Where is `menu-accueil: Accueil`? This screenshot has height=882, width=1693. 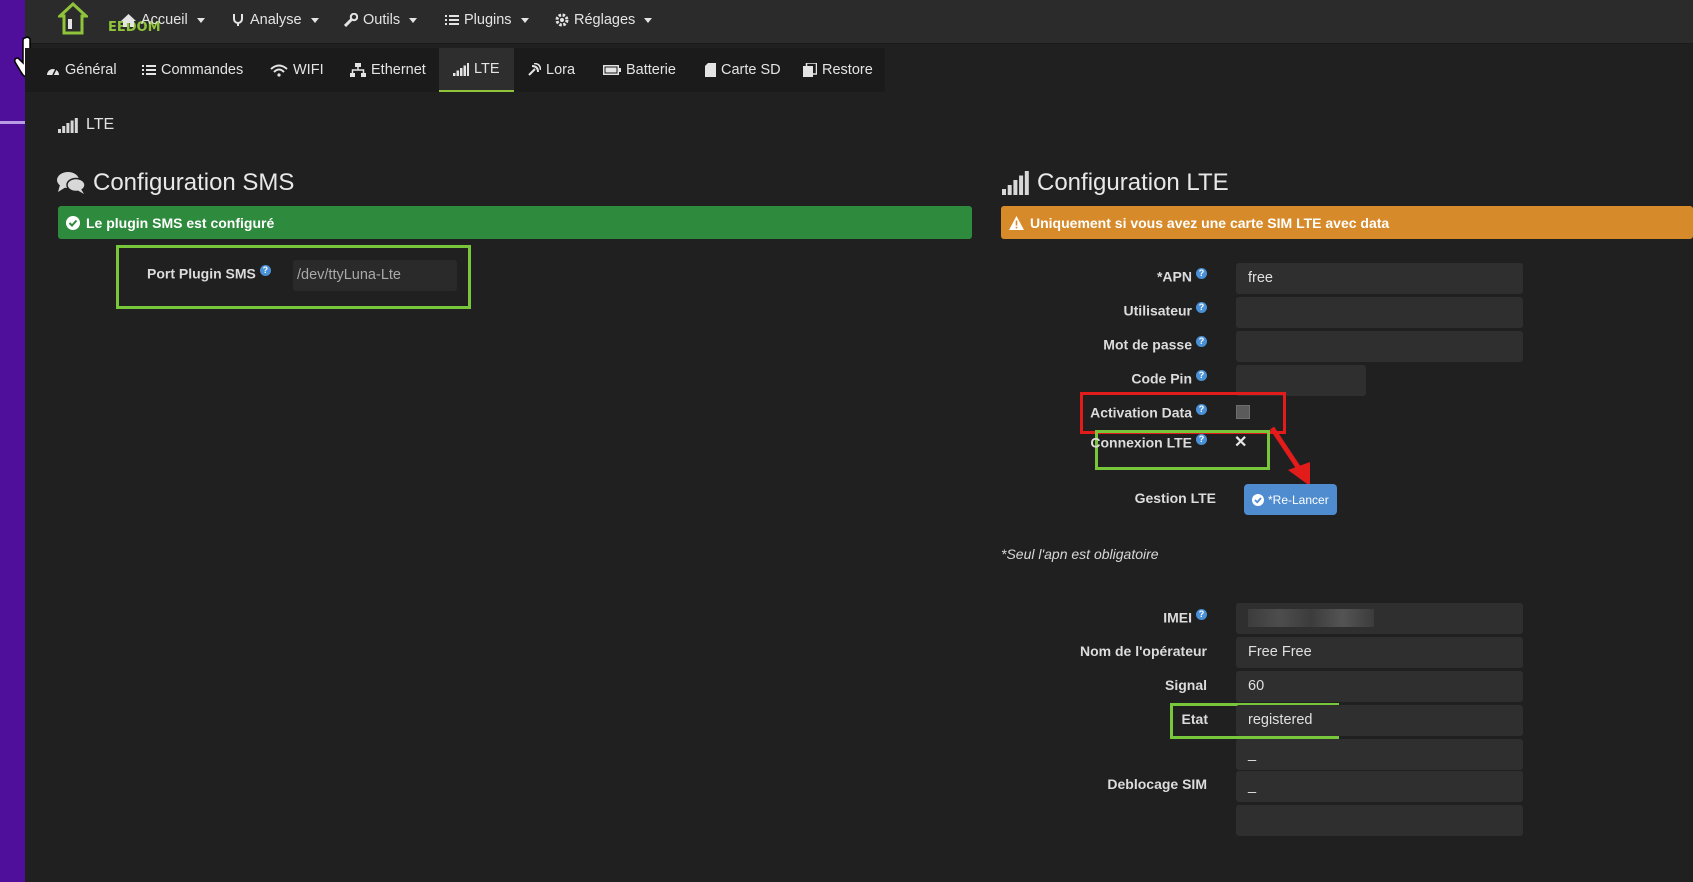 menu-accueil: Accueil is located at coordinates (163, 20).